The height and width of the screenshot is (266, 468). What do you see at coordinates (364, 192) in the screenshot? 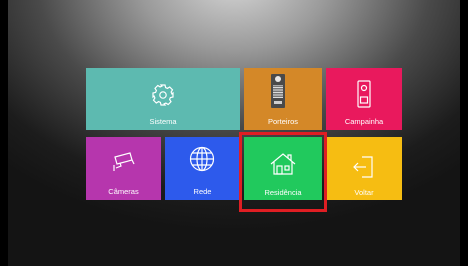
I see `voltar-label: Voltar` at bounding box center [364, 192].